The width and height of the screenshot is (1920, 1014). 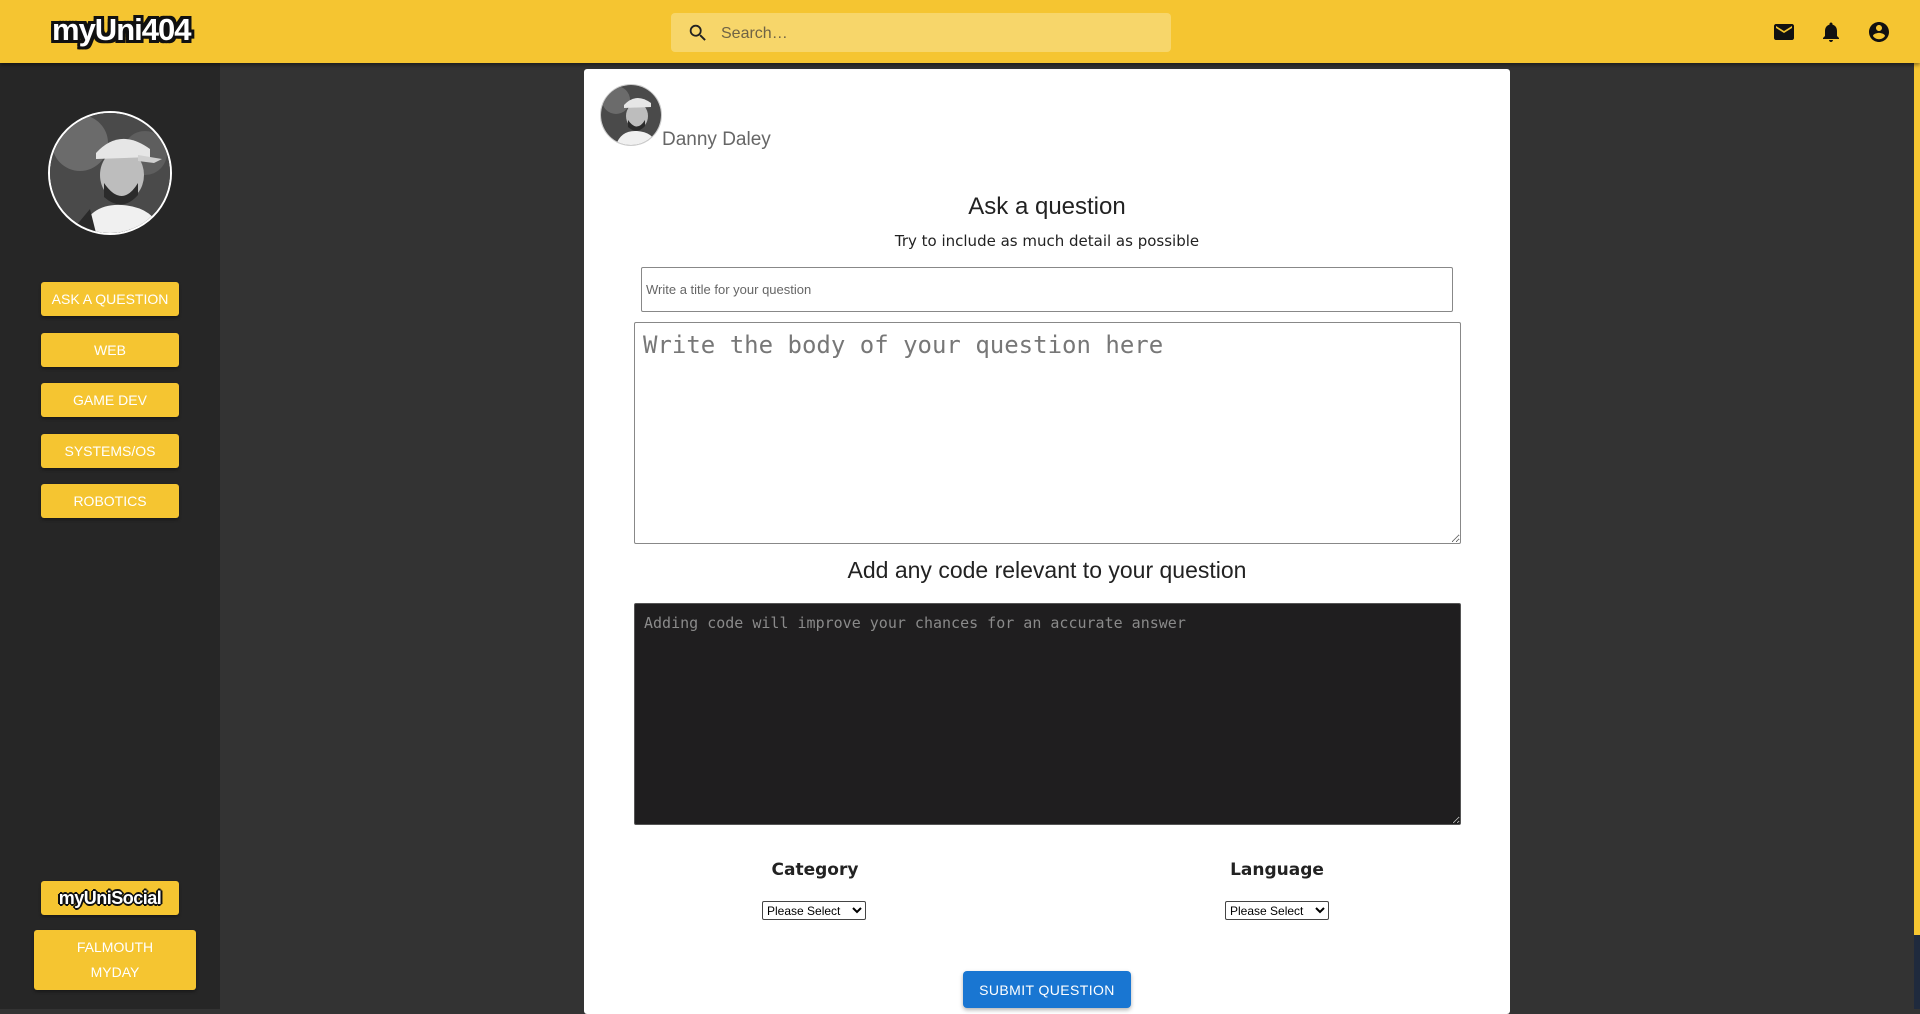 What do you see at coordinates (110, 350) in the screenshot?
I see `nav-web-button: Web` at bounding box center [110, 350].